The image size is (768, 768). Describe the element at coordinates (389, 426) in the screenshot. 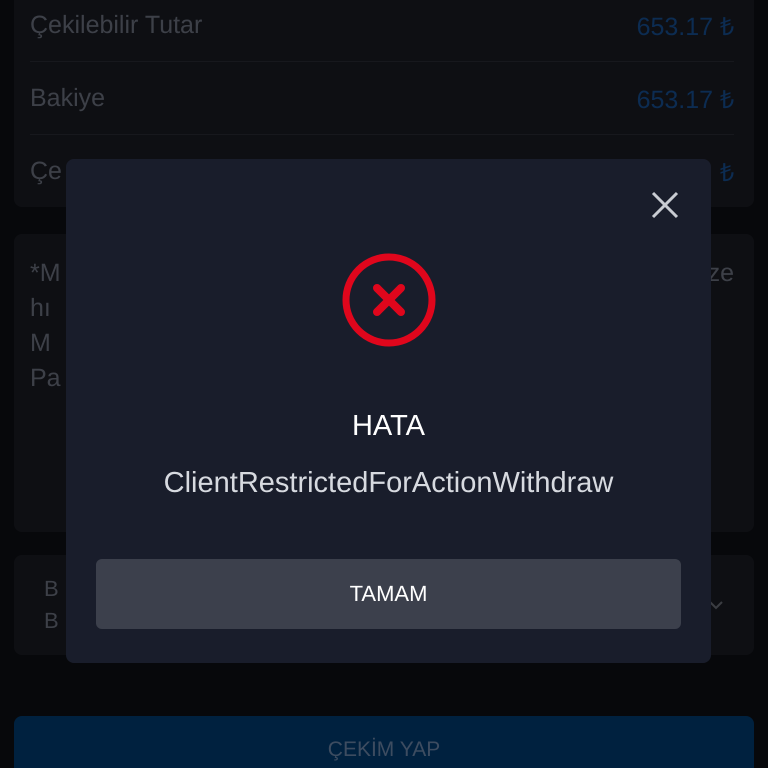

I see `dialog-title: HATA` at that location.